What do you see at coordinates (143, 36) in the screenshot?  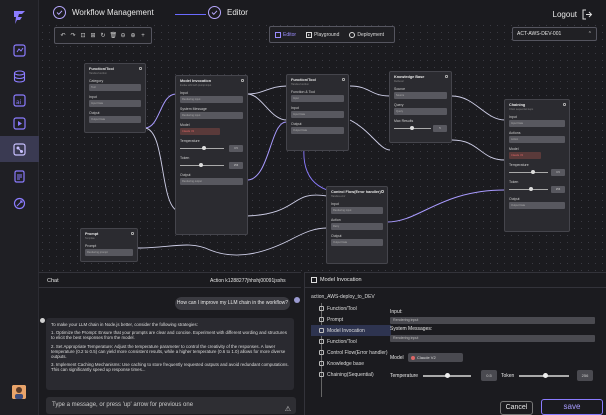 I see `add-icon: +` at bounding box center [143, 36].